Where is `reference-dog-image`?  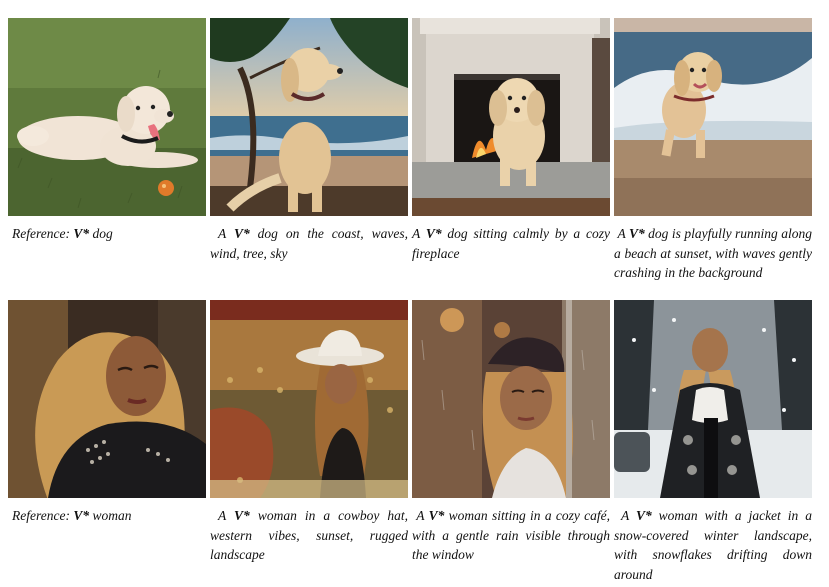 reference-dog-image is located at coordinates (107, 117).